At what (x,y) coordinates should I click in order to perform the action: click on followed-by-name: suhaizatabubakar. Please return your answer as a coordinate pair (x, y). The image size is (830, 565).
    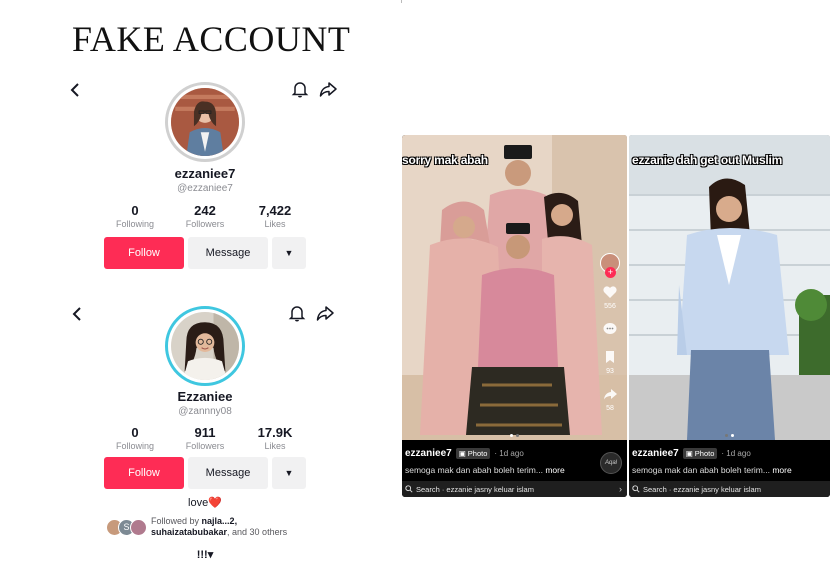
    Looking at the image, I should click on (189, 532).